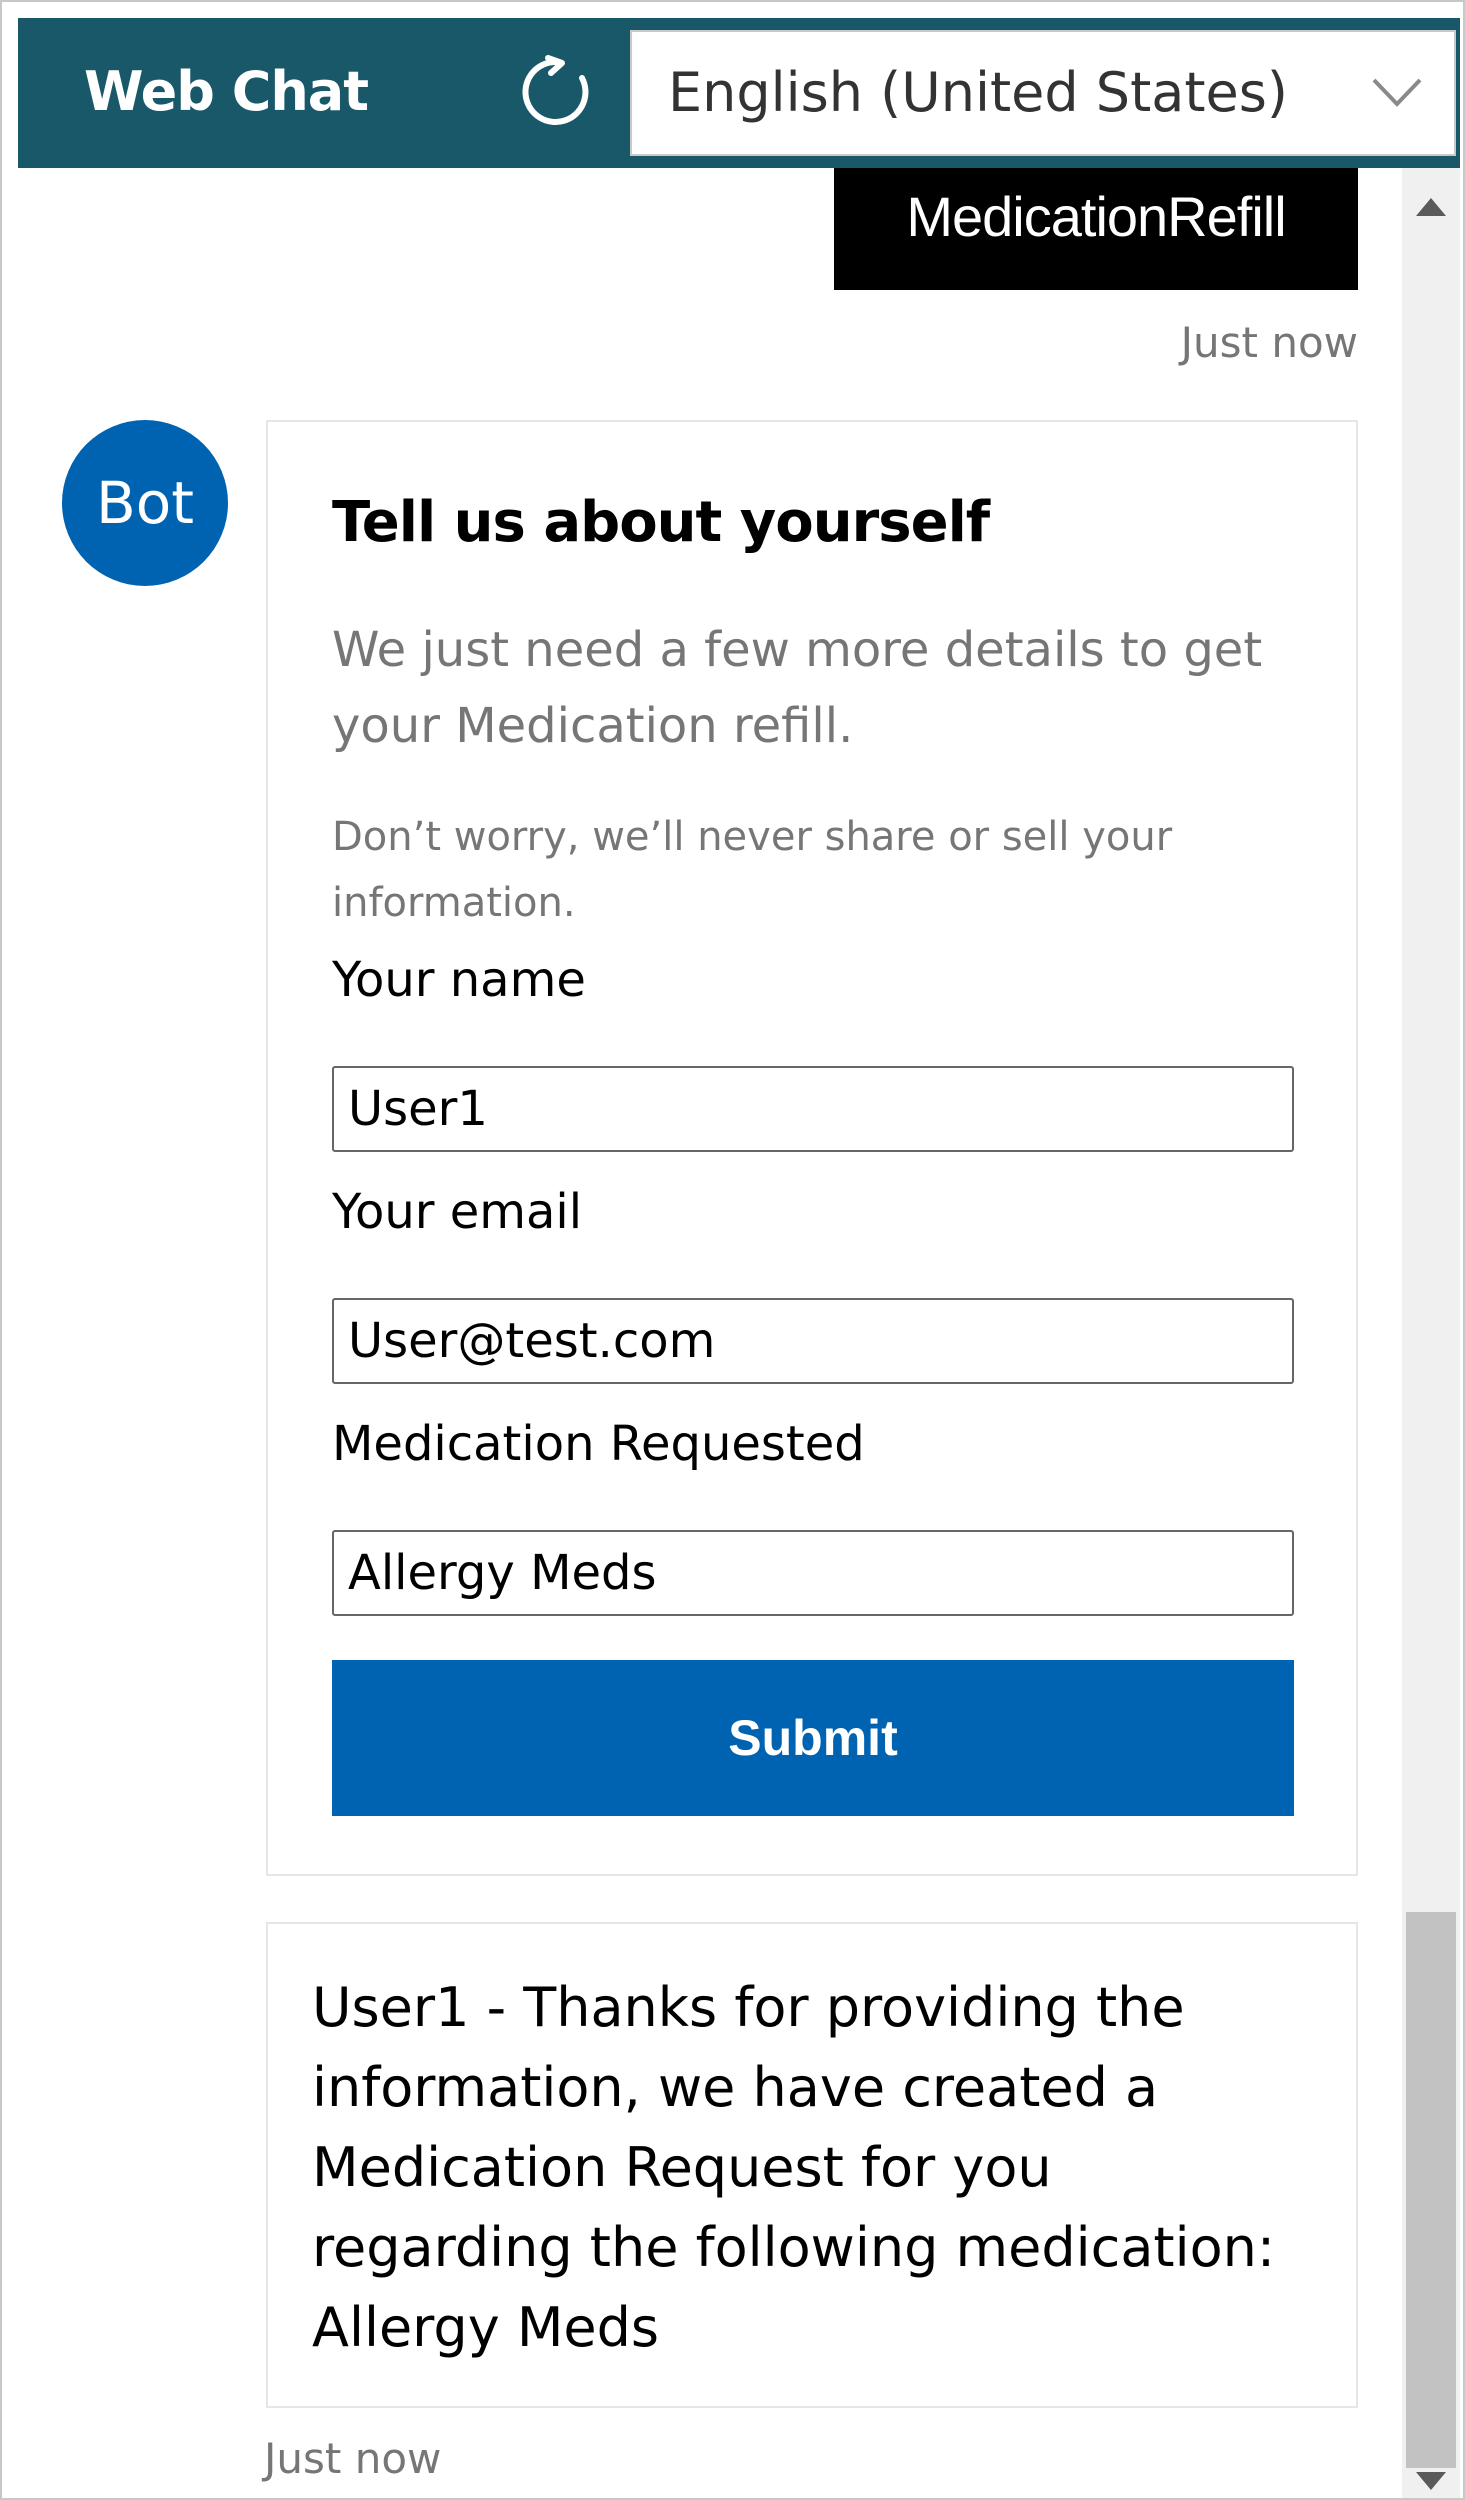 The width and height of the screenshot is (1465, 2500). I want to click on bot-message-timestamp: Just now, so click(353, 2458).